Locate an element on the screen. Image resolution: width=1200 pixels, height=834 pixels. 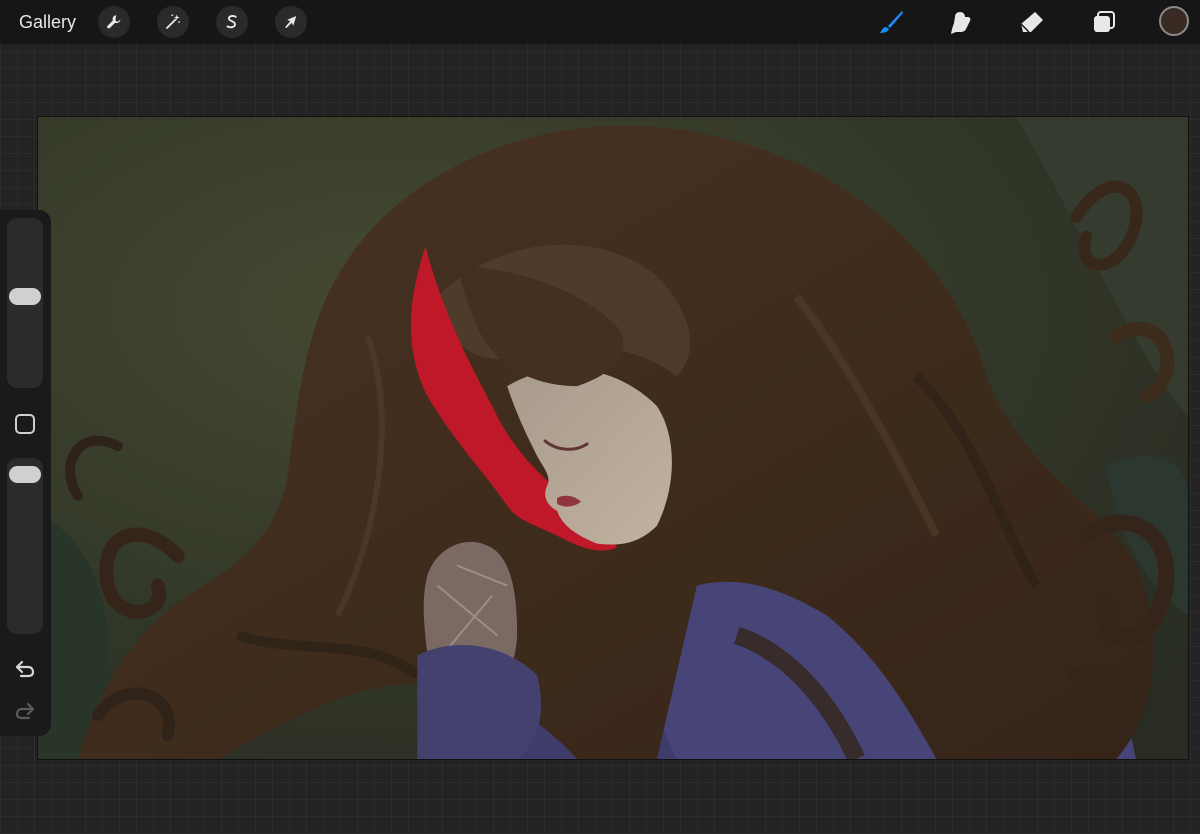
opacity-slider is located at coordinates (25, 546).